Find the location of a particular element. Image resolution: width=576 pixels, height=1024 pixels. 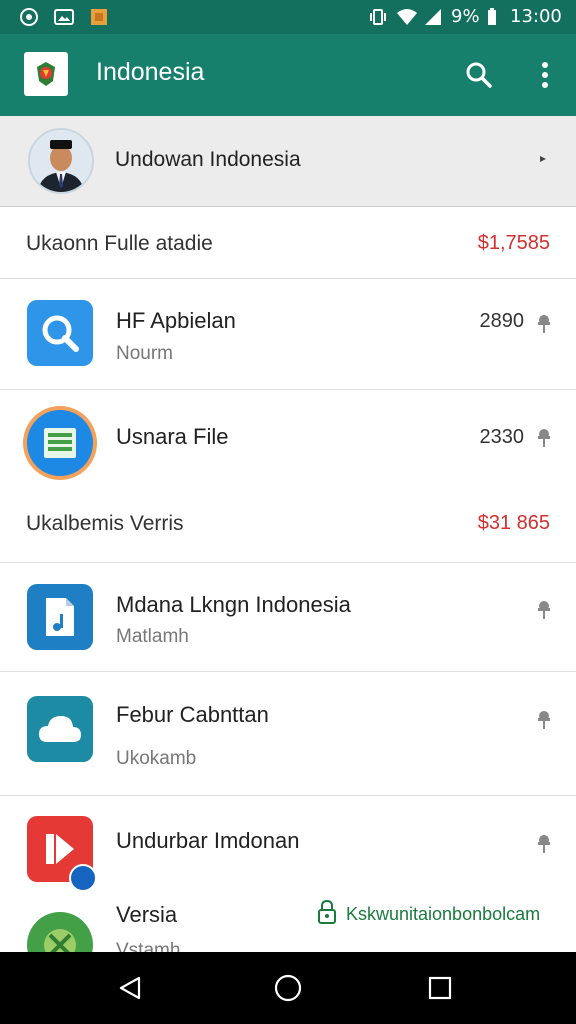

section-header: Ukalbemis Verris $31 865 is located at coordinates (288, 526).